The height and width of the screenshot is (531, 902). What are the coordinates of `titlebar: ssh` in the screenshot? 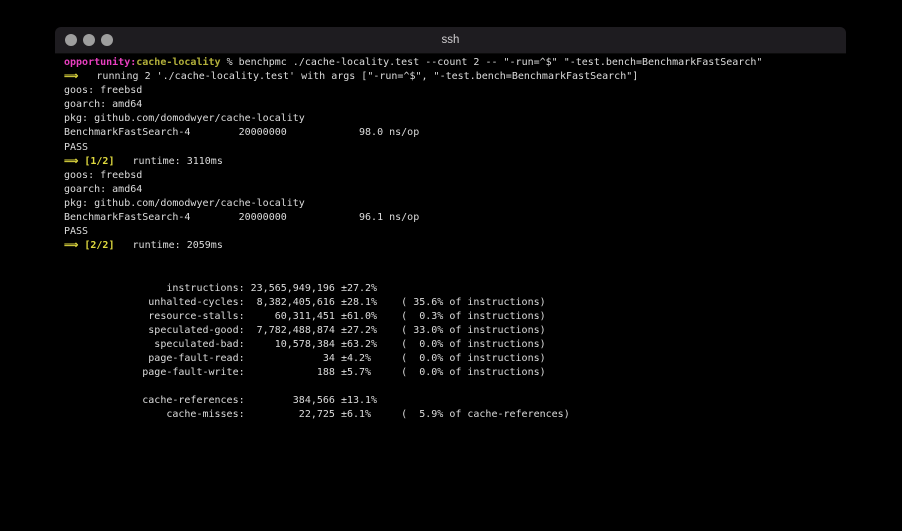 It's located at (450, 40).